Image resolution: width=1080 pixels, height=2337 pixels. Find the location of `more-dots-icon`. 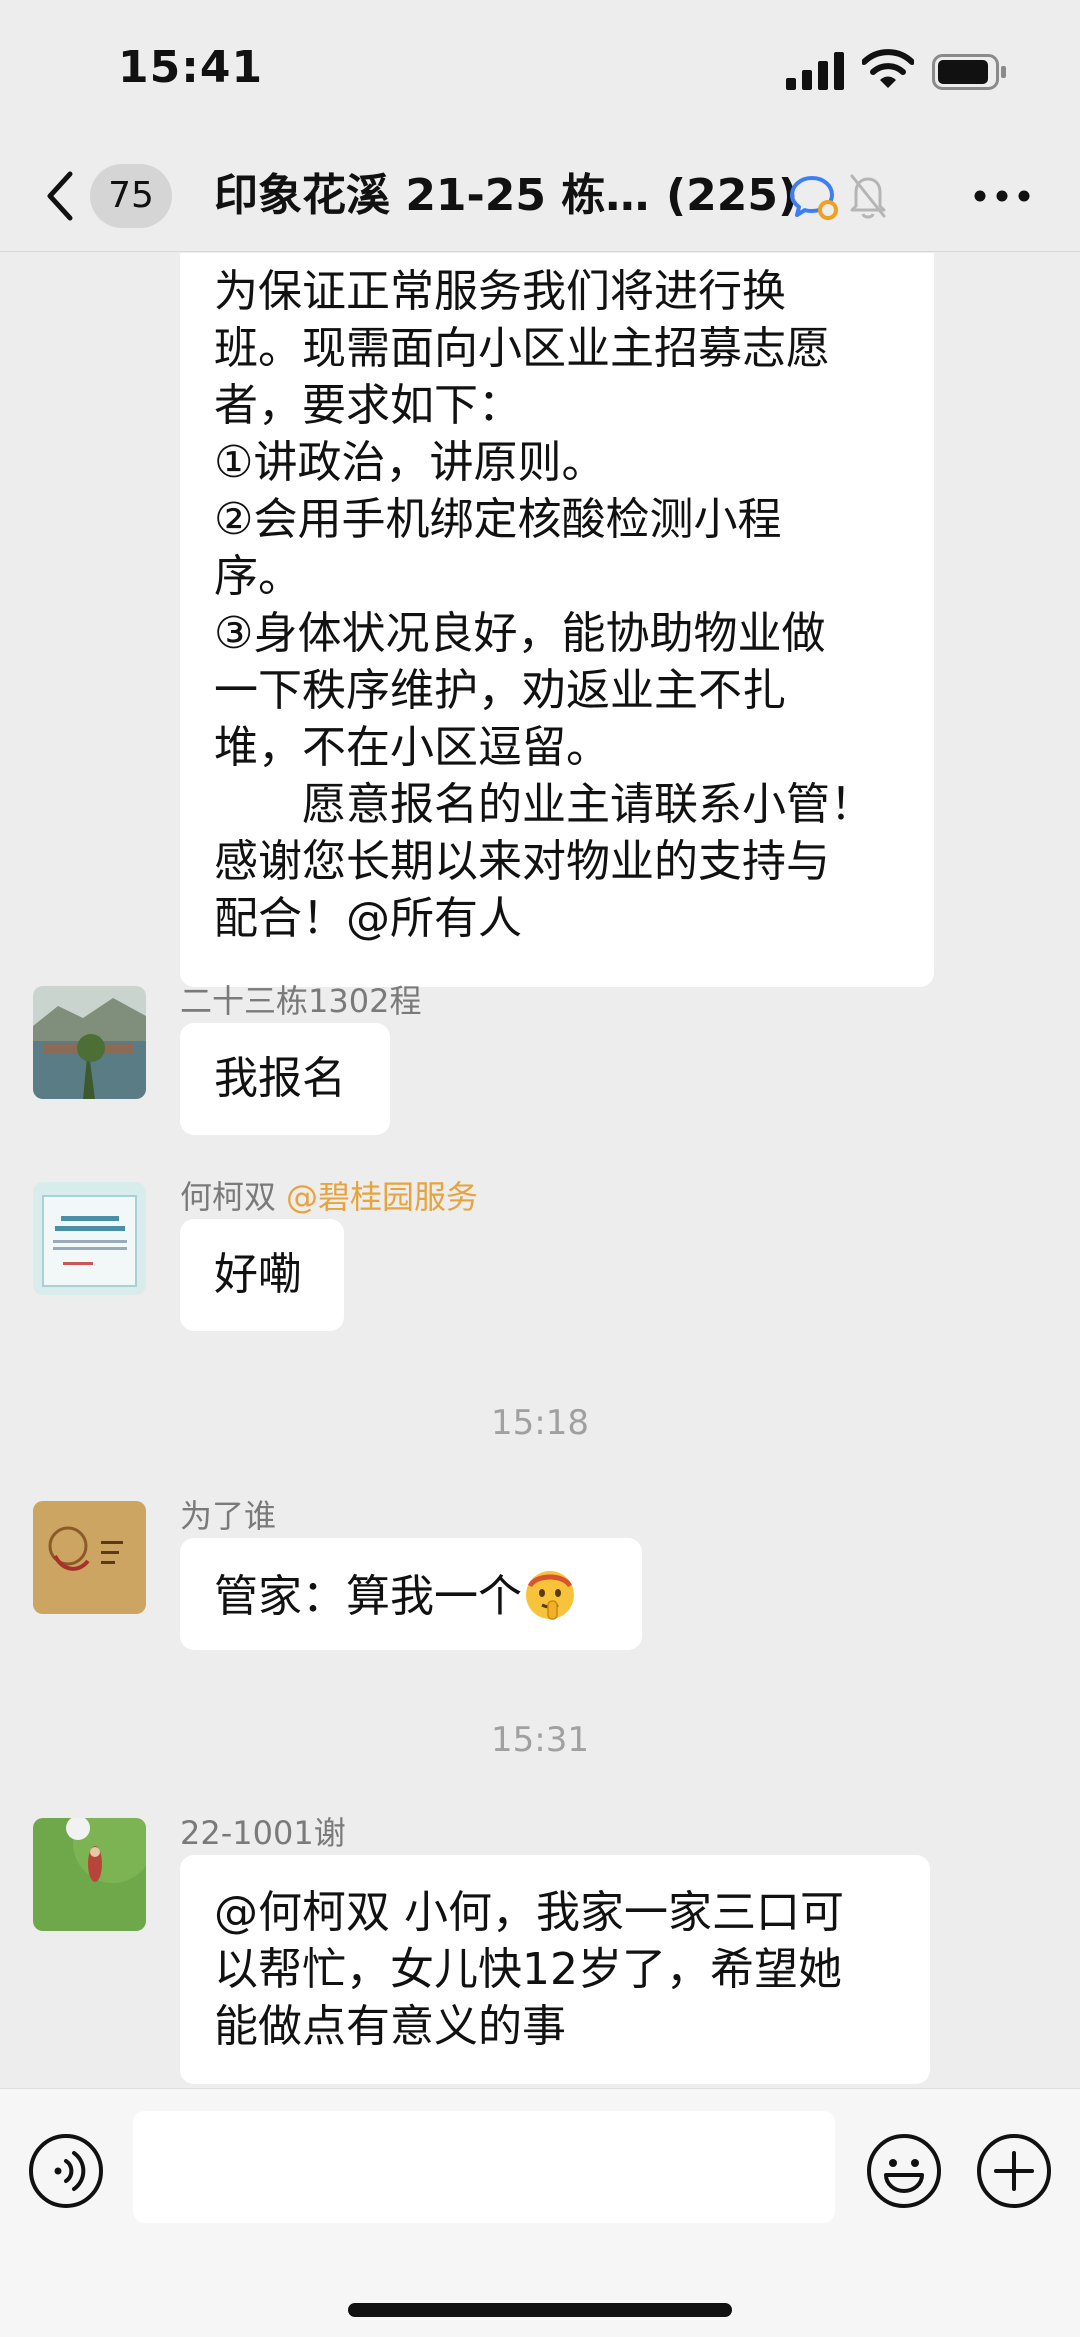

more-dots-icon is located at coordinates (1002, 196).